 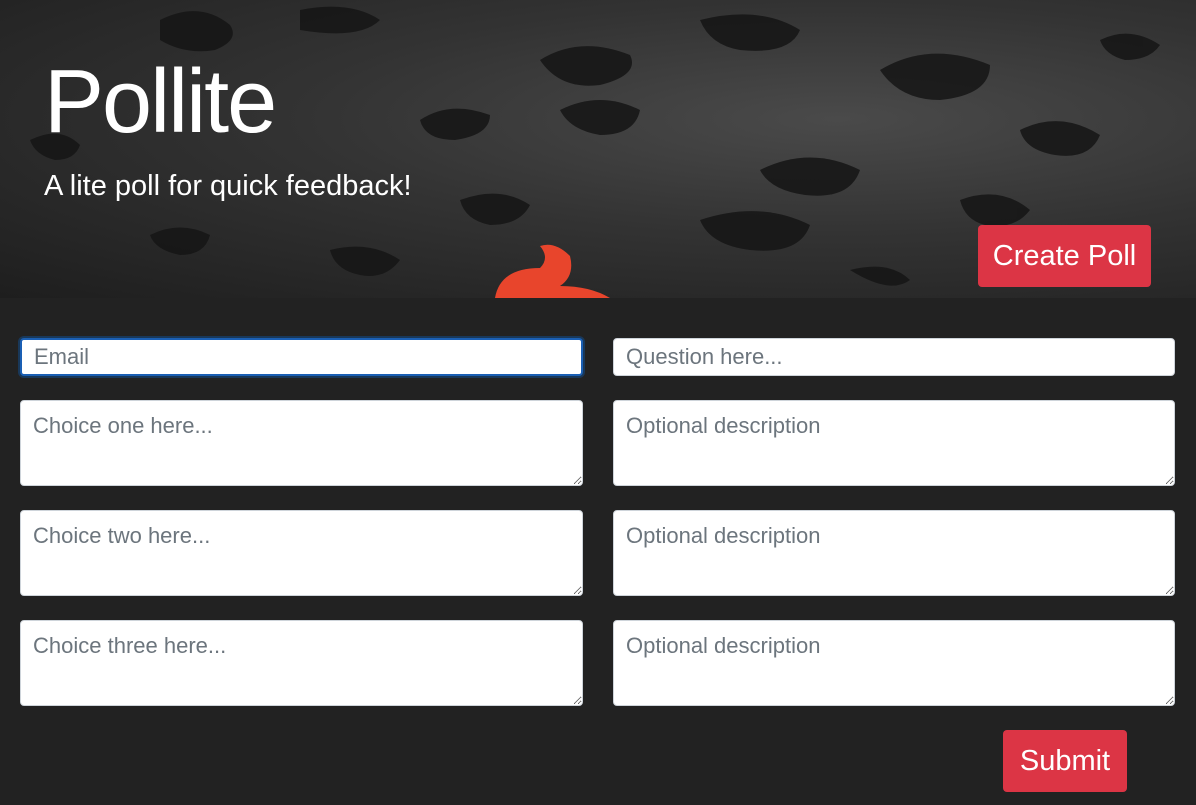 What do you see at coordinates (160, 102) in the screenshot?
I see `page-title: Pollite` at bounding box center [160, 102].